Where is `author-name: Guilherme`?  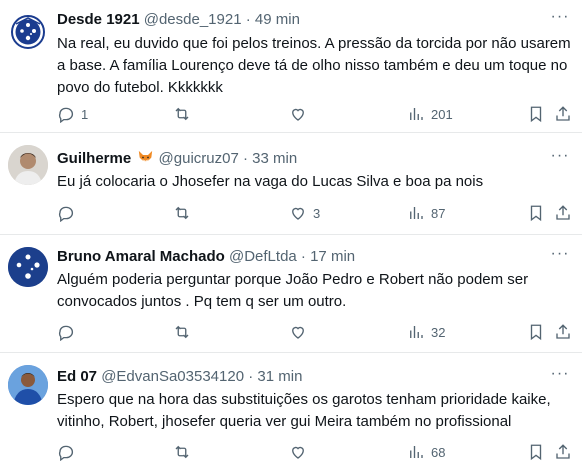
author-name: Guilherme is located at coordinates (94, 158).